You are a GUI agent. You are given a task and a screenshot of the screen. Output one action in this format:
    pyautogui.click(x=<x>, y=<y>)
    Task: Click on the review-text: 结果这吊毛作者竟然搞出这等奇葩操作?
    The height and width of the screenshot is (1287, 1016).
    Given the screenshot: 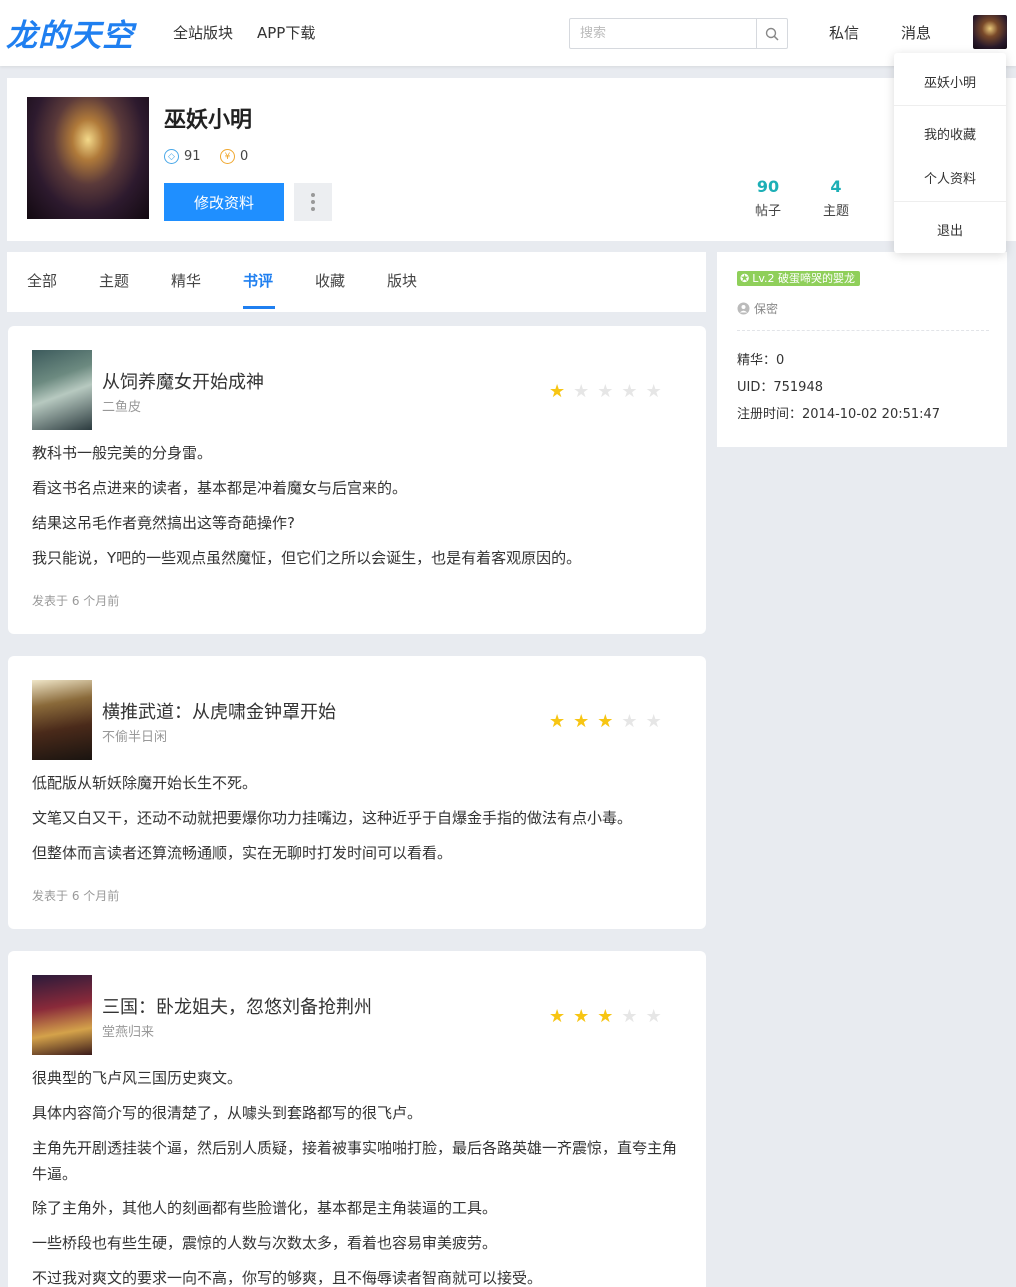 What is the action you would take?
    pyautogui.click(x=163, y=523)
    